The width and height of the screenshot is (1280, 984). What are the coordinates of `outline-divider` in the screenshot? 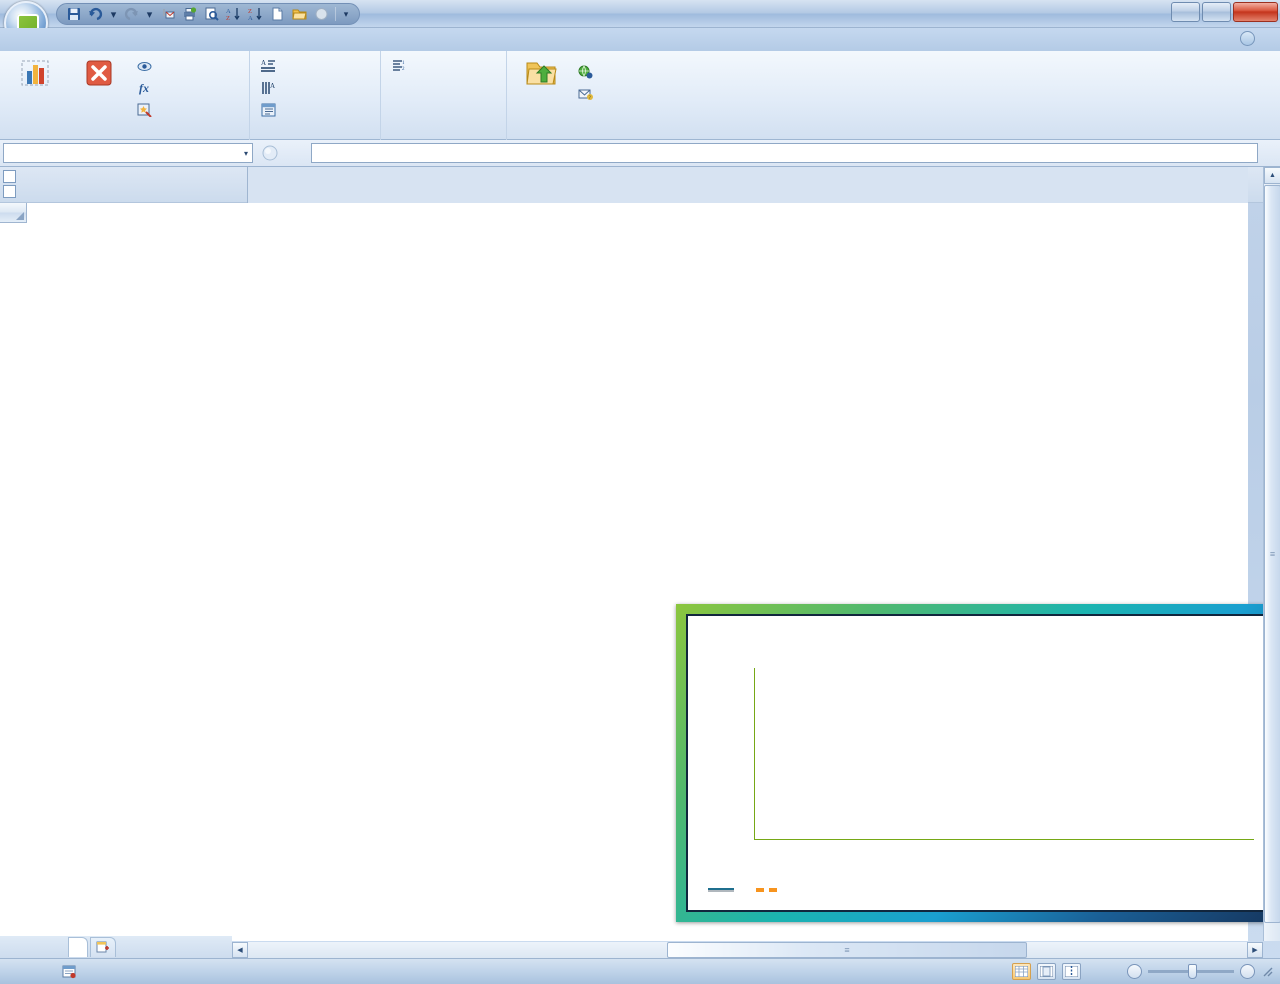 It's located at (247, 185).